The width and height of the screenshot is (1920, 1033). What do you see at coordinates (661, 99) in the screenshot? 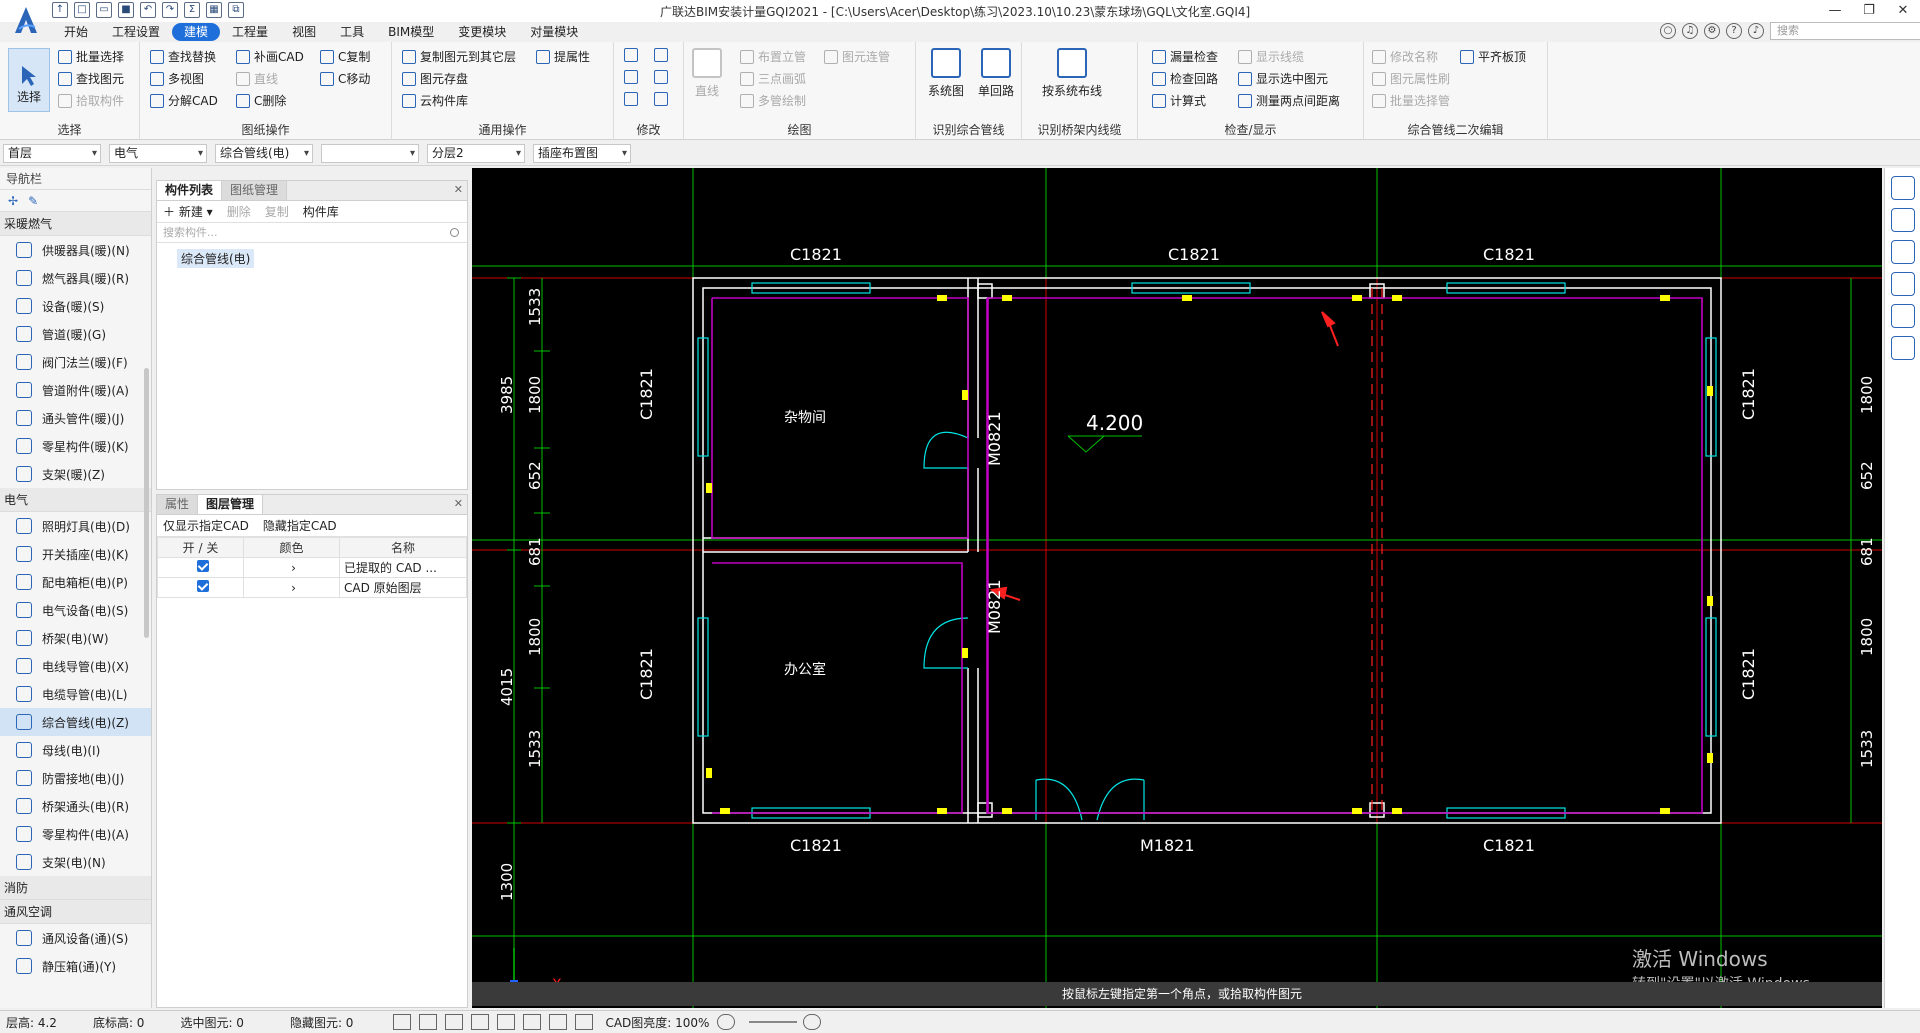
I see `rotate-icon` at bounding box center [661, 99].